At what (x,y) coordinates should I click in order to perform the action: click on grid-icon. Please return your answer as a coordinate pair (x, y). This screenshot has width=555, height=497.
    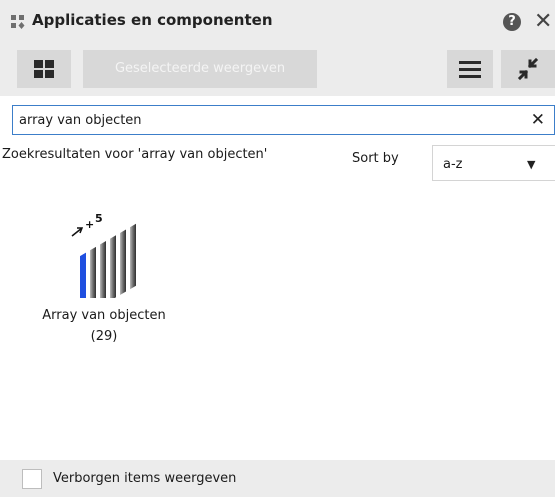
    Looking at the image, I should click on (44, 69).